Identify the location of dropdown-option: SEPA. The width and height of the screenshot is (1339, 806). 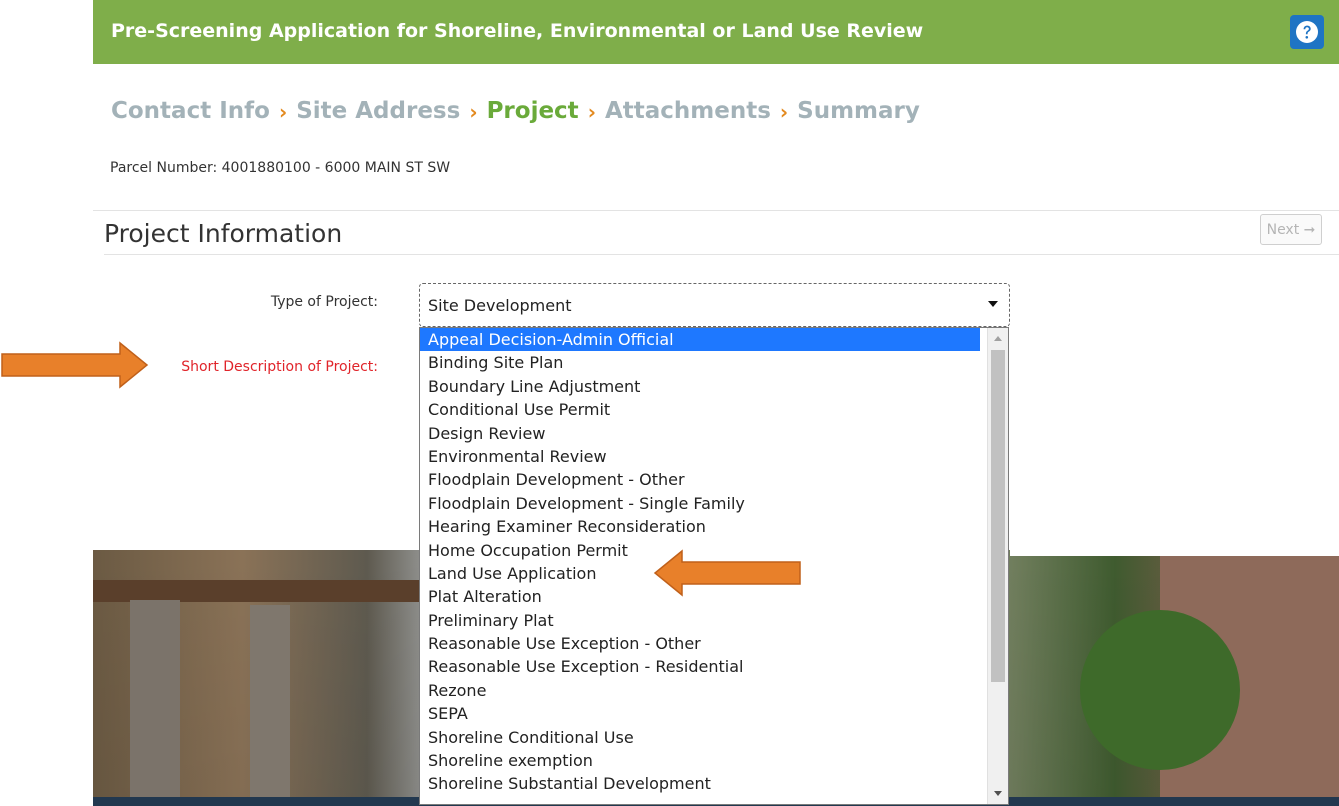
(700, 713).